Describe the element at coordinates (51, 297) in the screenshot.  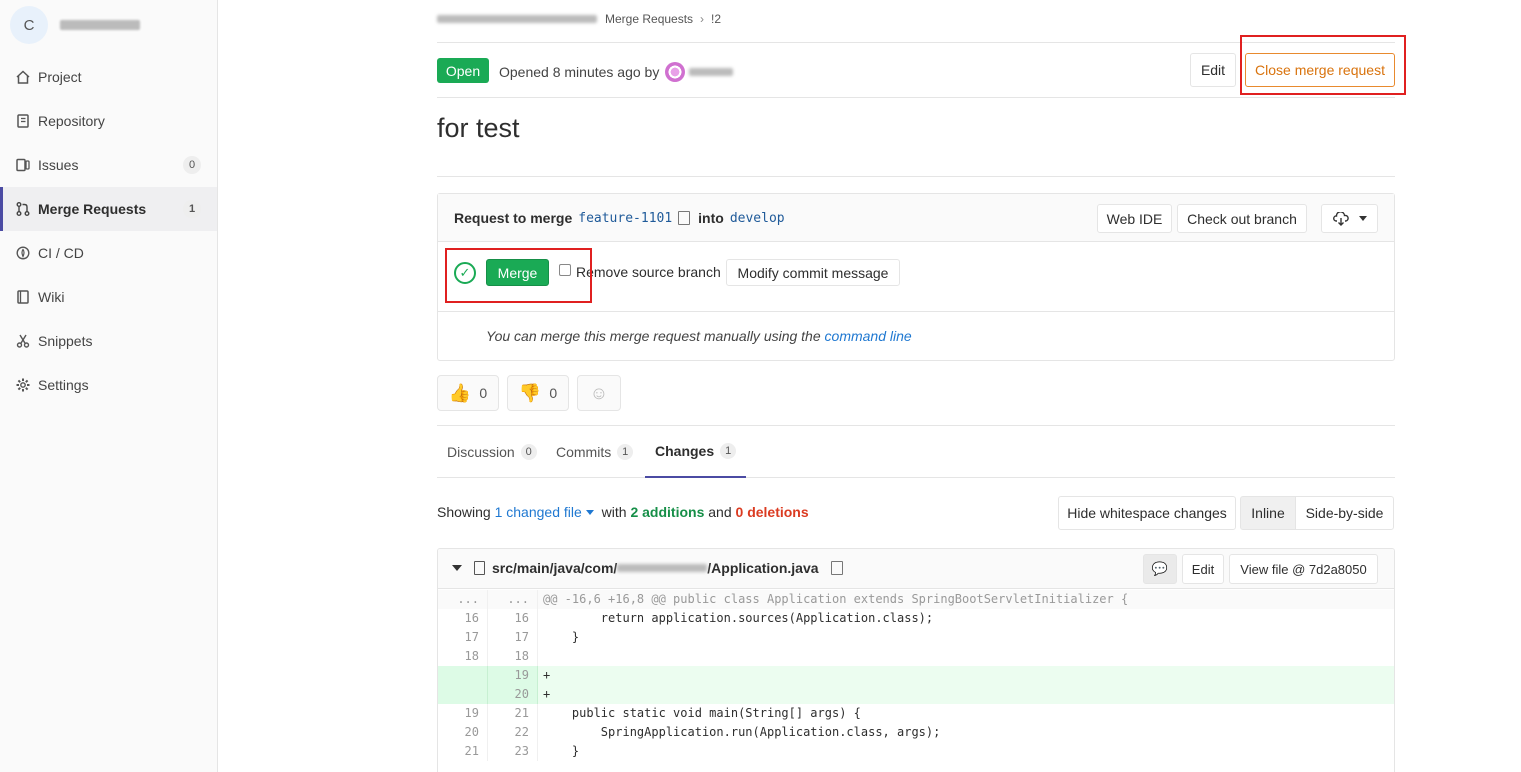
I see `sidebar-item-label: Wiki` at that location.